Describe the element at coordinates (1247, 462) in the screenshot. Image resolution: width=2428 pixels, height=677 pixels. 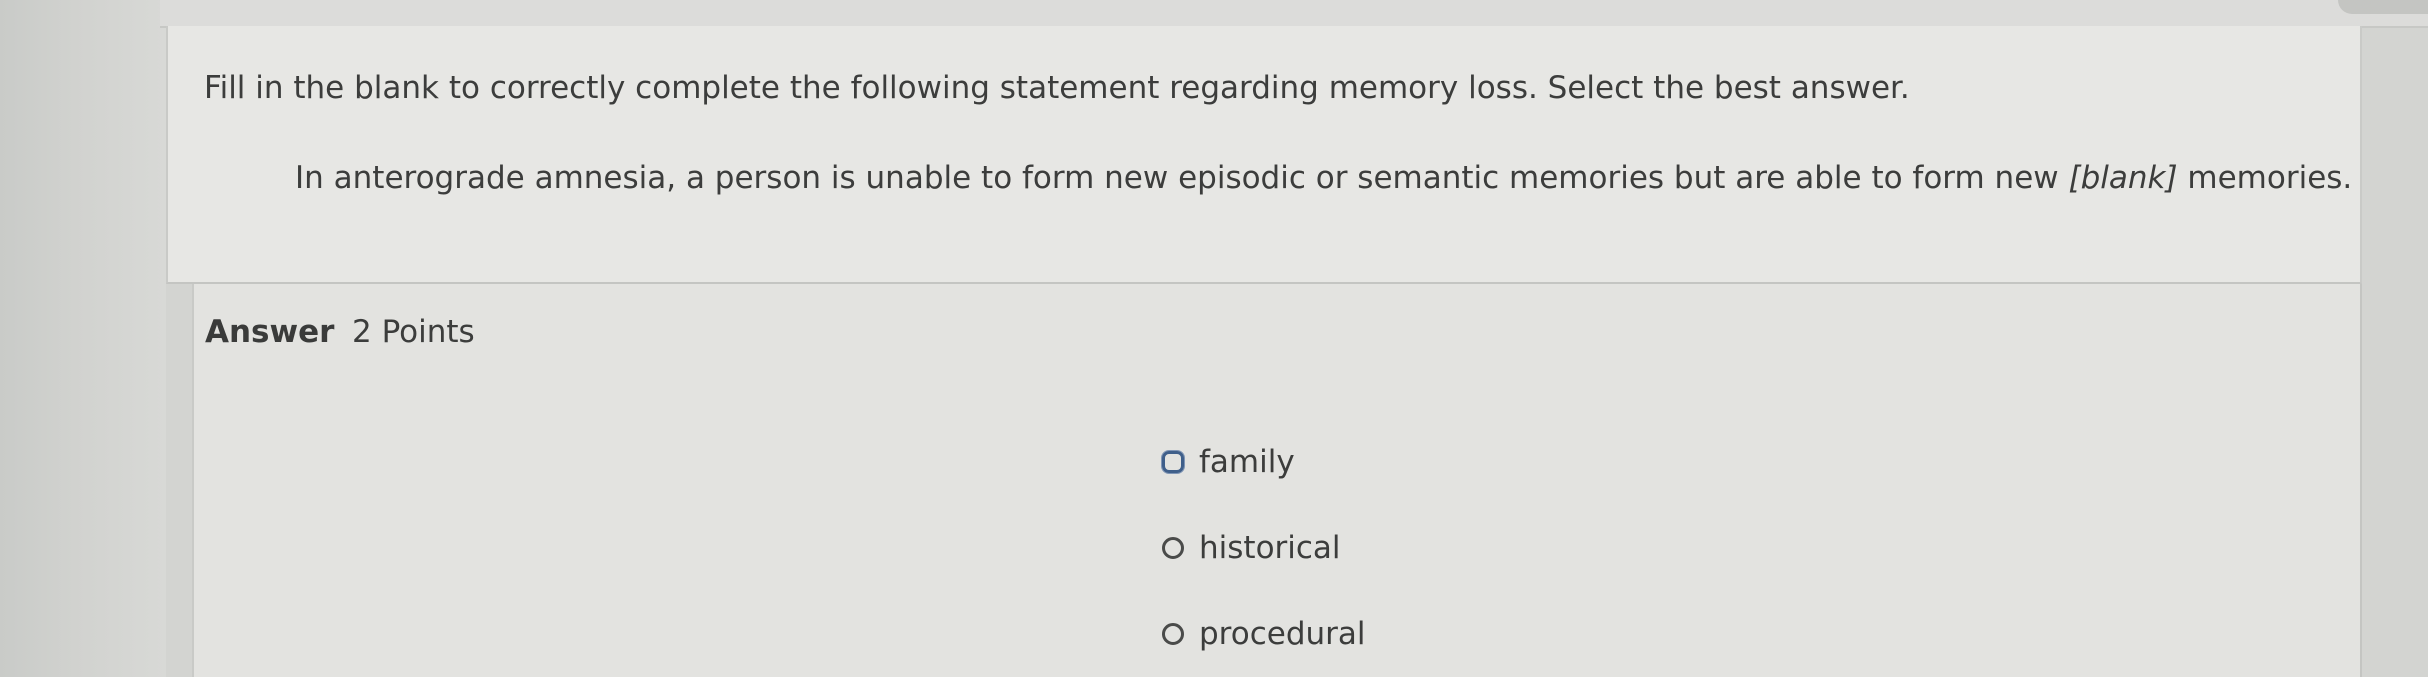
I see `option-label: family` at that location.